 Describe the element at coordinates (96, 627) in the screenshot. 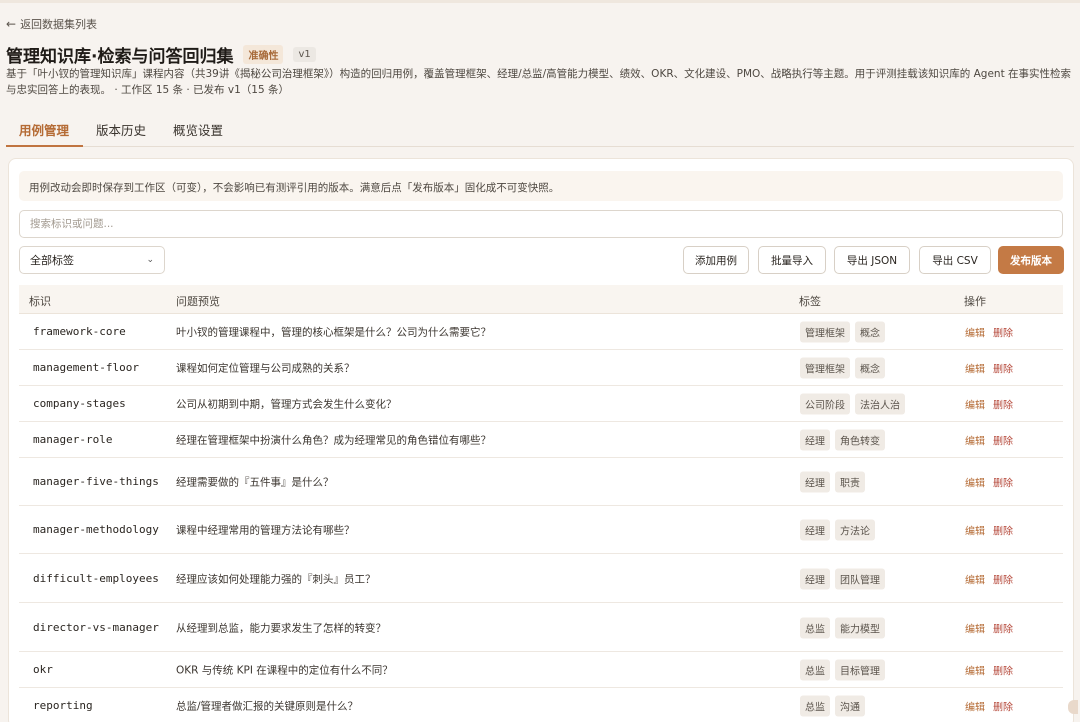

I see `case-id: director-vs-manager` at that location.